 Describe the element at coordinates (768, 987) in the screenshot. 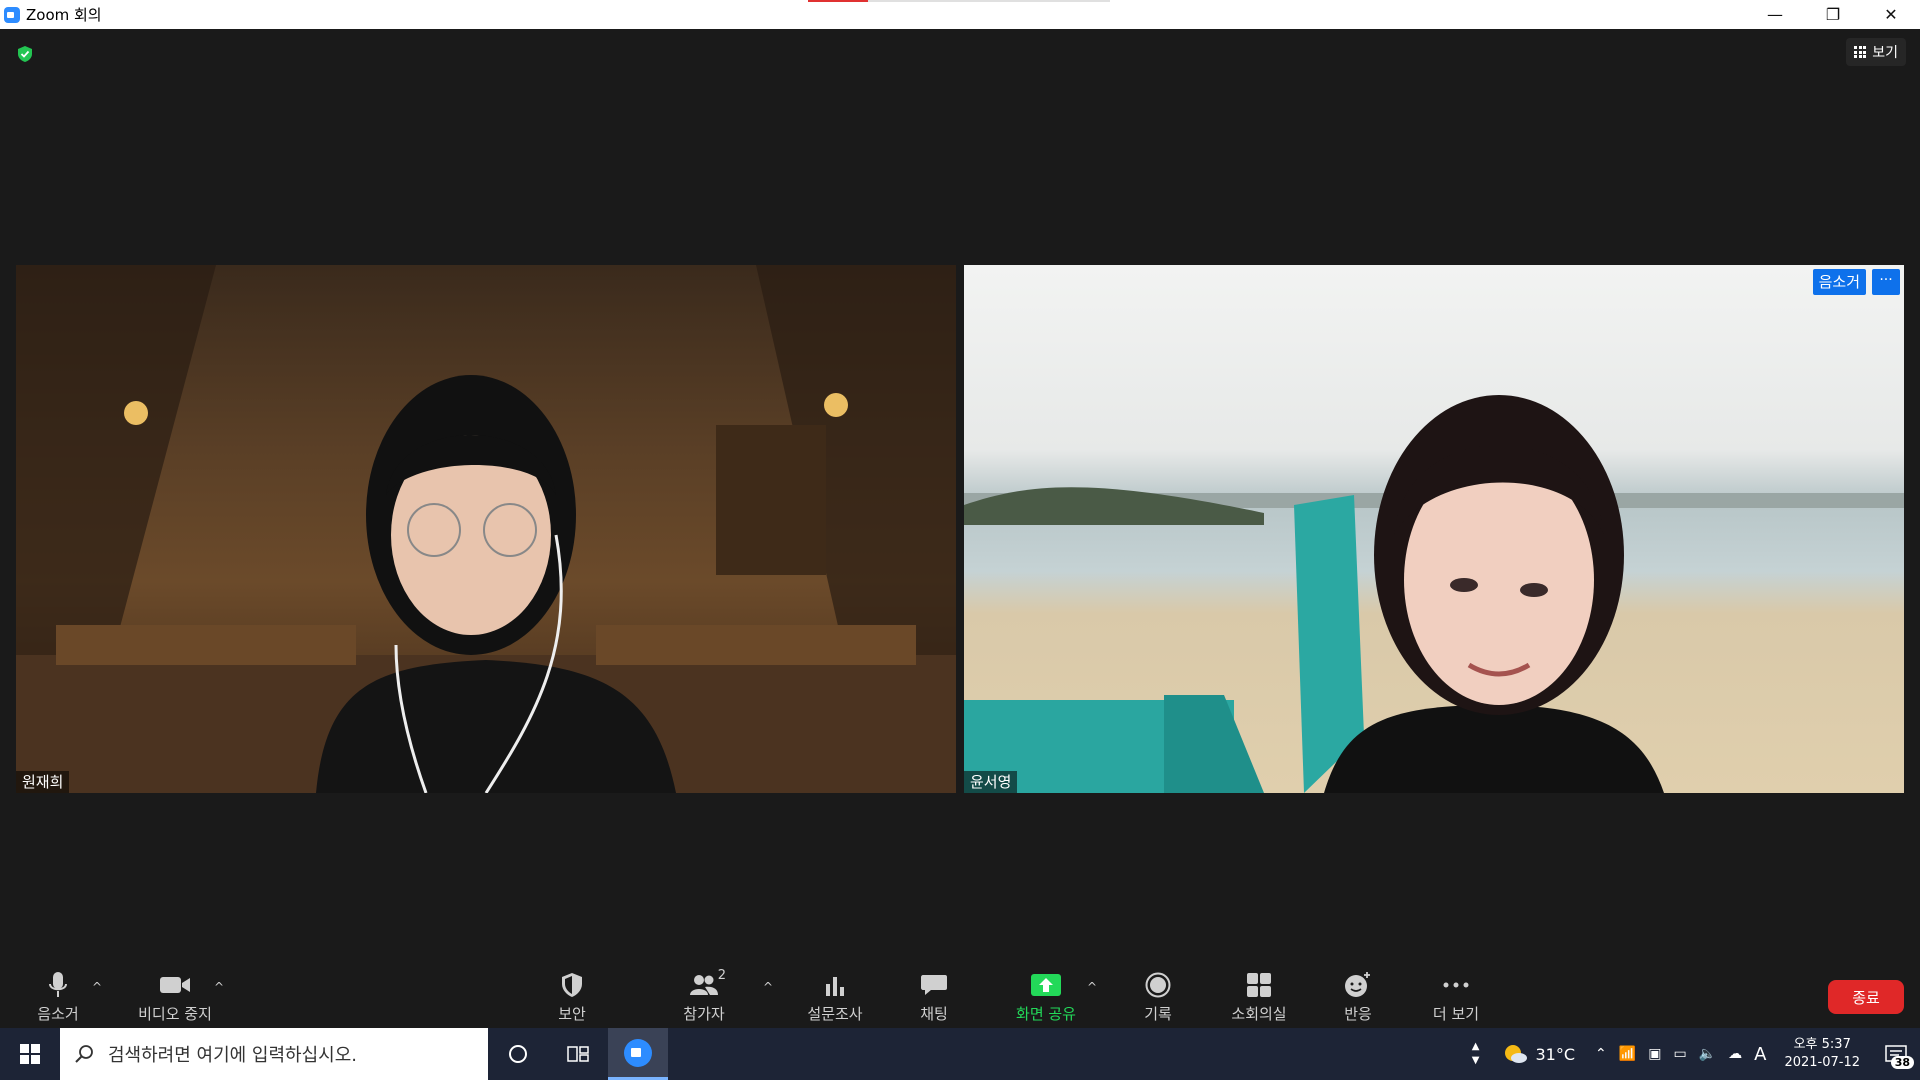

I see `participants-options-caret-icon: ^` at that location.